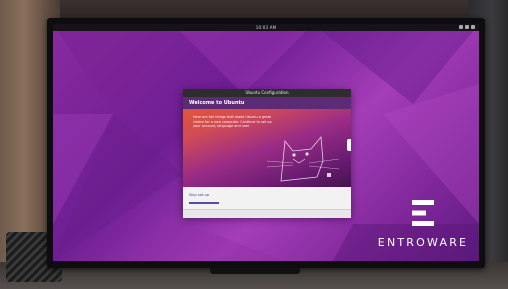  What do you see at coordinates (423, 213) in the screenshot?
I see `entroware-logo-icon` at bounding box center [423, 213].